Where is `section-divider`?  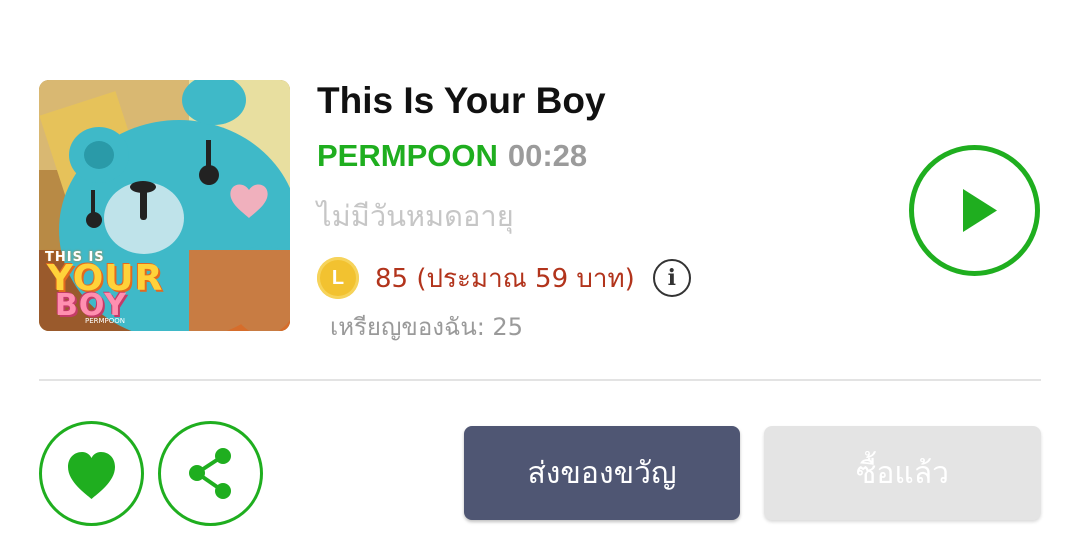
section-divider is located at coordinates (540, 380).